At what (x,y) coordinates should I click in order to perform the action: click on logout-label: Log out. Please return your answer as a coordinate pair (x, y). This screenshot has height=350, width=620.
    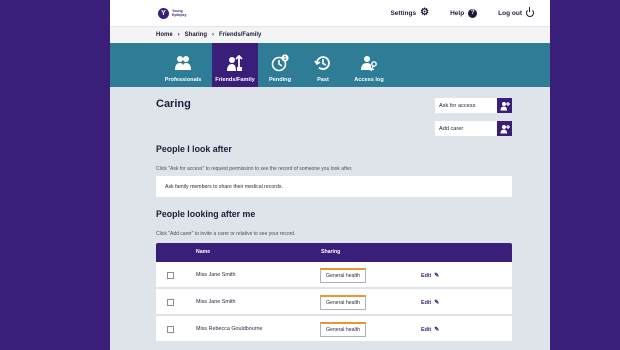
    Looking at the image, I should click on (510, 13).